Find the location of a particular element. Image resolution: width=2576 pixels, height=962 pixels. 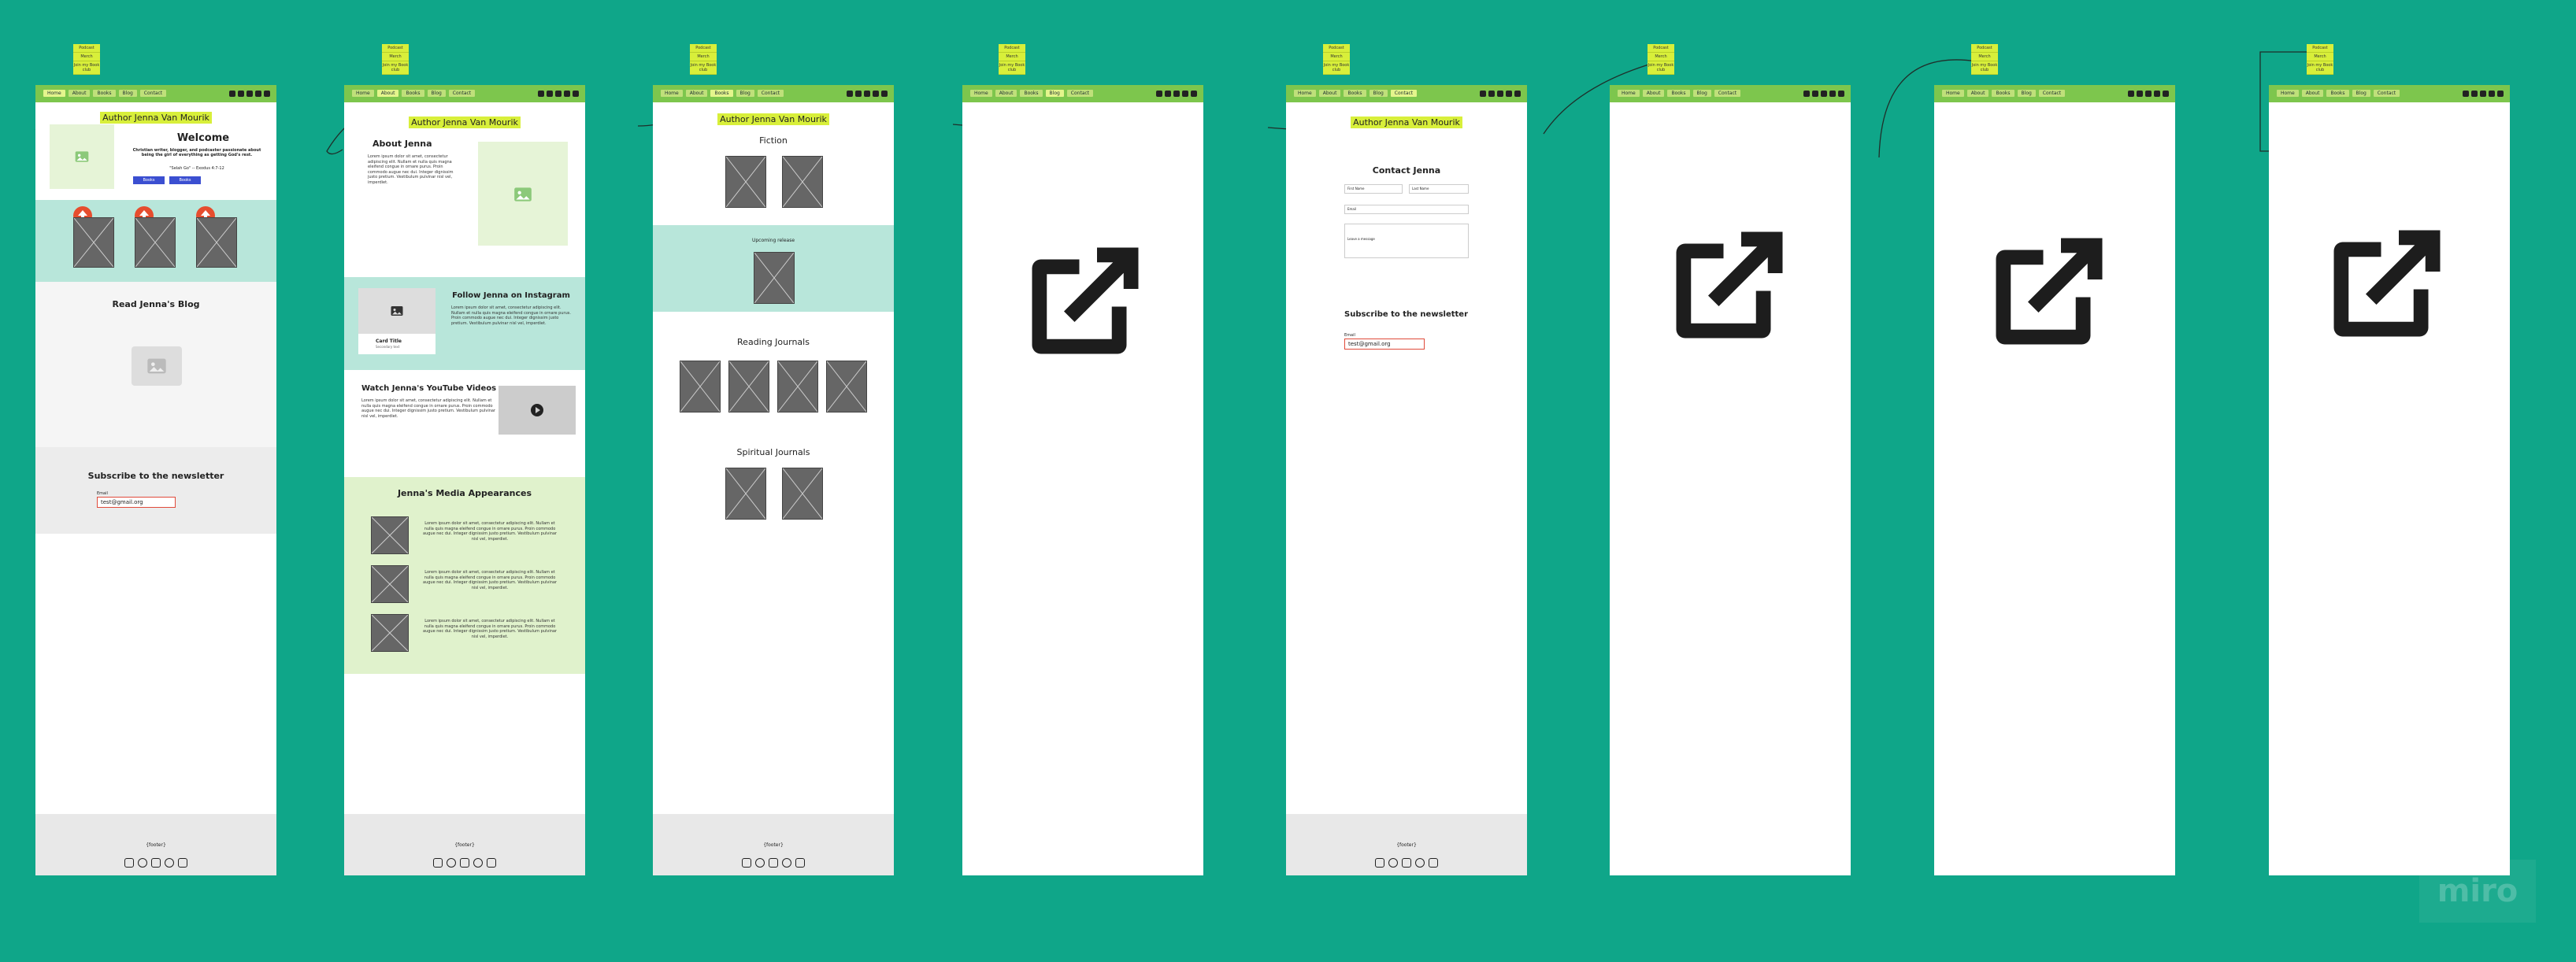

last-name-field: Last Name is located at coordinates (1439, 189).